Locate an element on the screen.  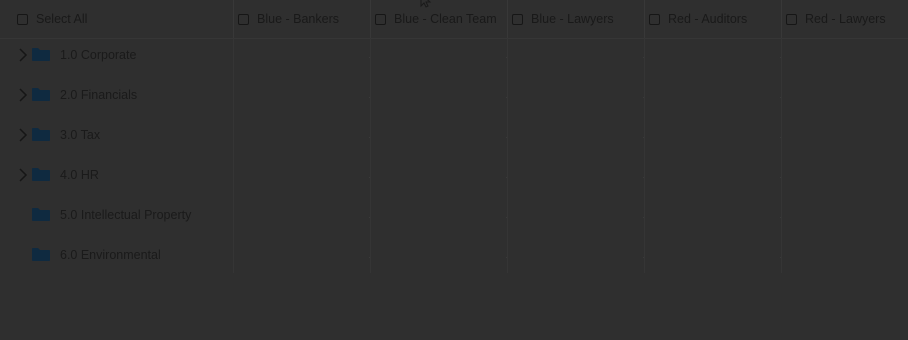
group-label: Blue - Lawyers is located at coordinates (572, 19).